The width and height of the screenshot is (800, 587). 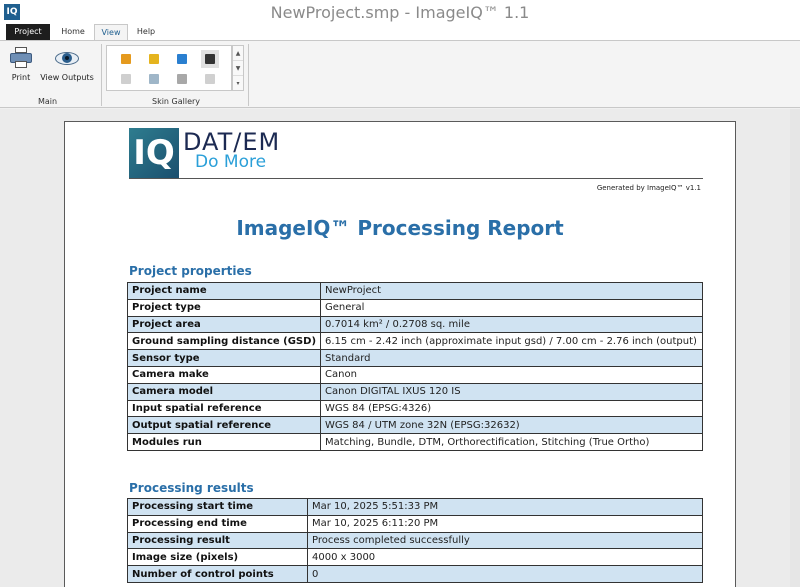 What do you see at coordinates (505, 507) in the screenshot?
I see `row-value: Mar 10, 2025 5:51:33 PM` at bounding box center [505, 507].